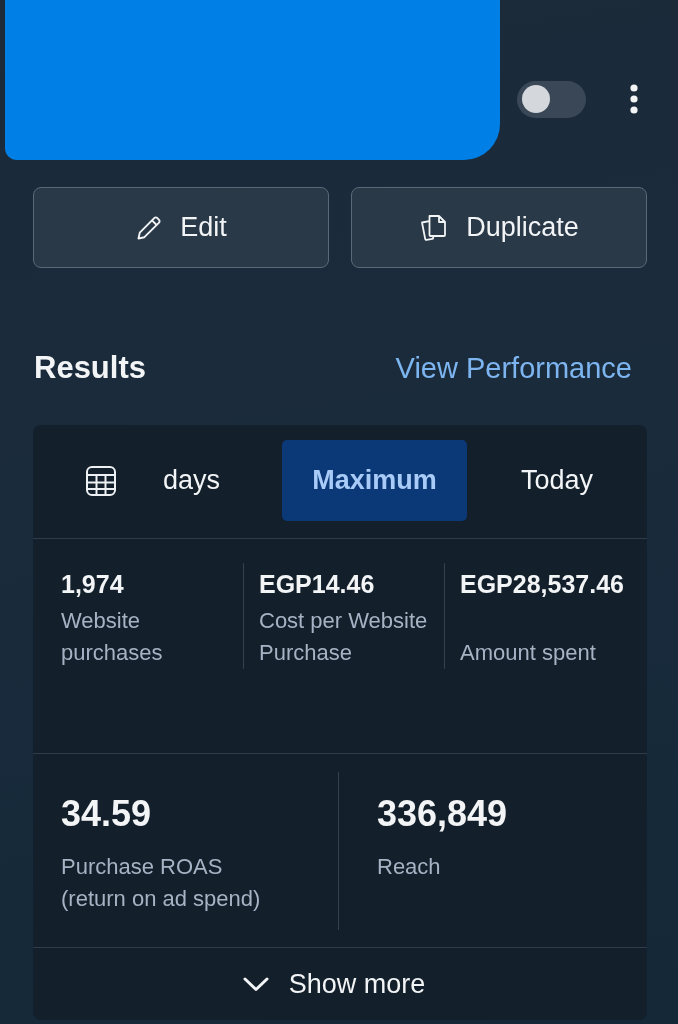 This screenshot has width=678, height=1024. I want to click on edit-button: Edit, so click(181, 227).